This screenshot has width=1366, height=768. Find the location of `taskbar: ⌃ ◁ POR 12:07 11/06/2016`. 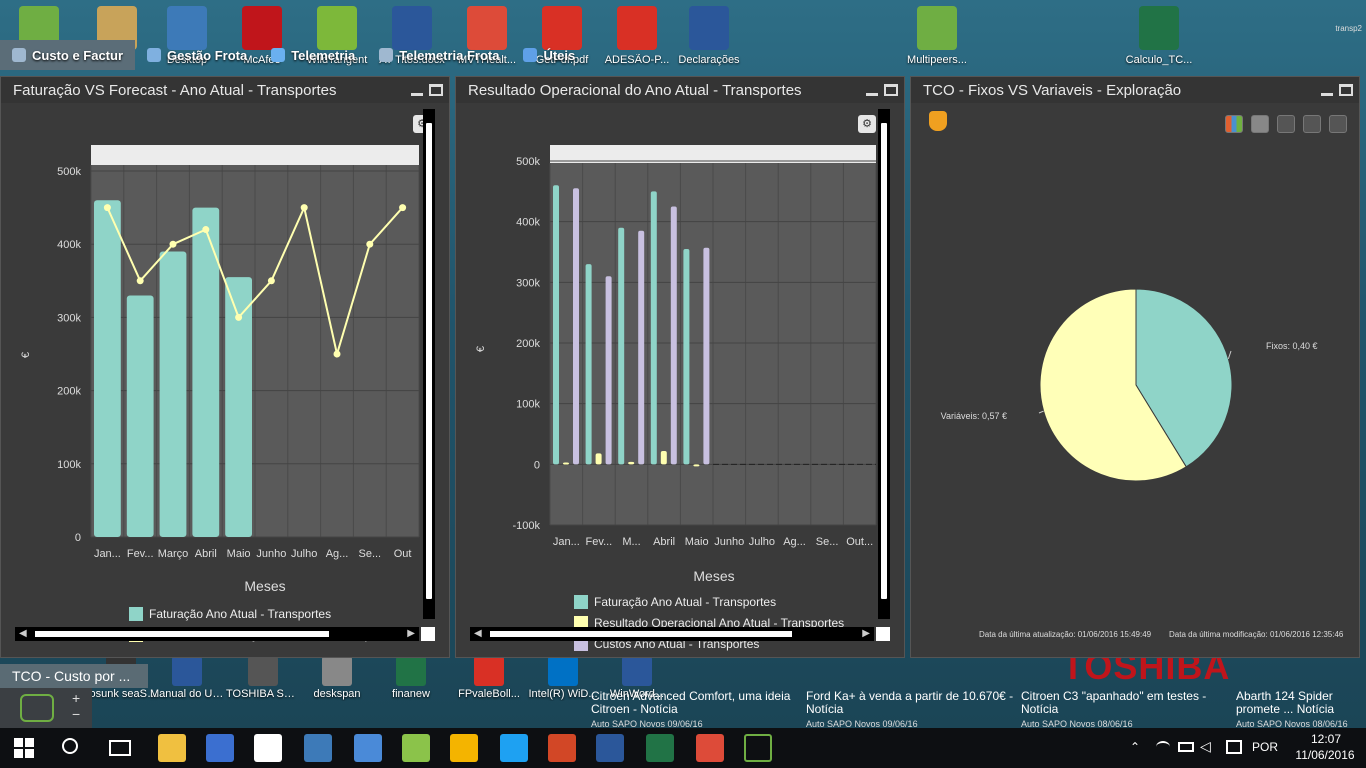

taskbar: ⌃ ◁ POR 12:07 11/06/2016 is located at coordinates (683, 748).